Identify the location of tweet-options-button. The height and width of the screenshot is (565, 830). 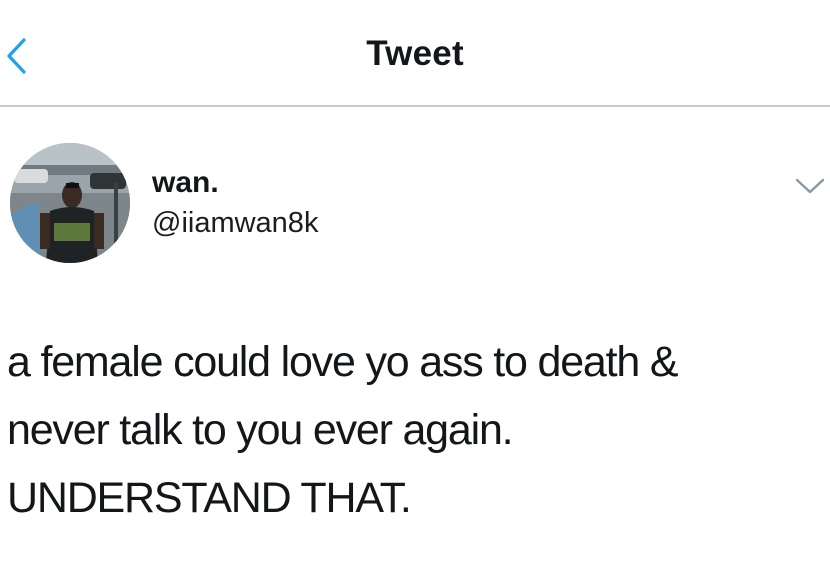
(810, 186).